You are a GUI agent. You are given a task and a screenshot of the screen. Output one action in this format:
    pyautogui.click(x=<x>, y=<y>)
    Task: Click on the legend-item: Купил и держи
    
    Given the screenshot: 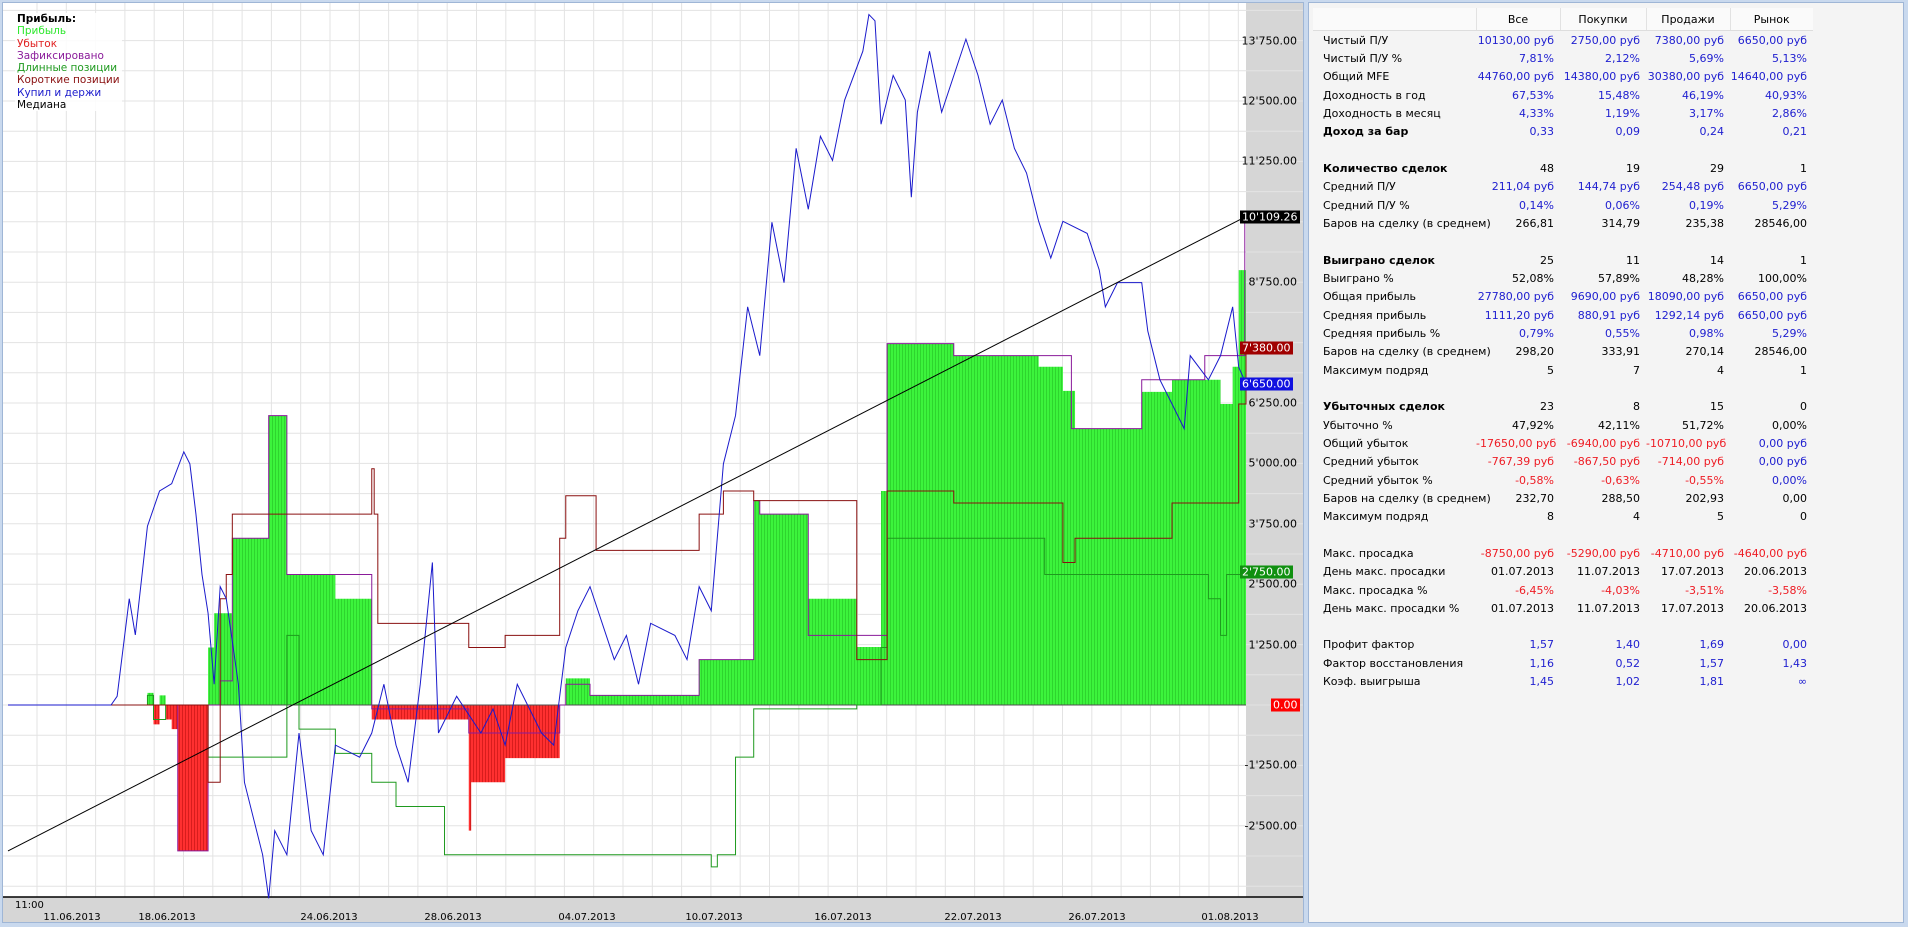 What is the action you would take?
    pyautogui.click(x=68, y=93)
    